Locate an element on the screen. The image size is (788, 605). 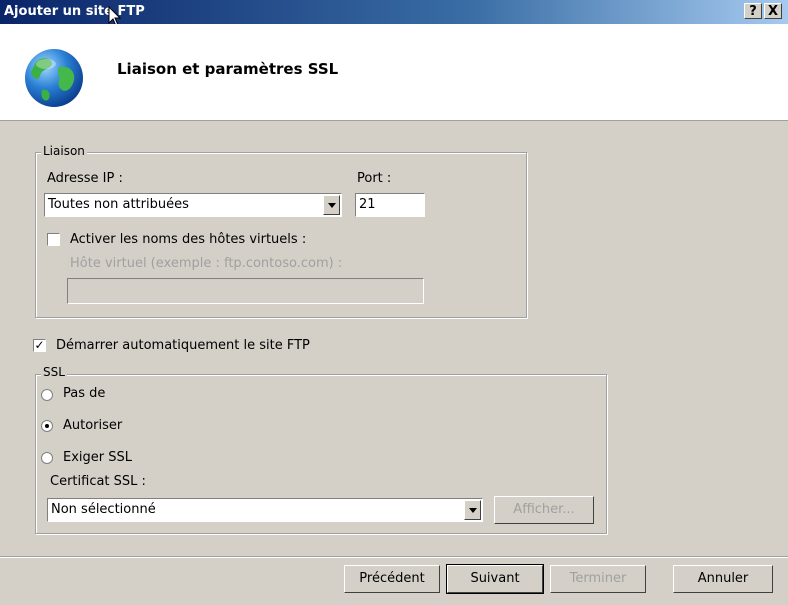
ssl-certificate-value: Non sélectionné is located at coordinates (103, 509).